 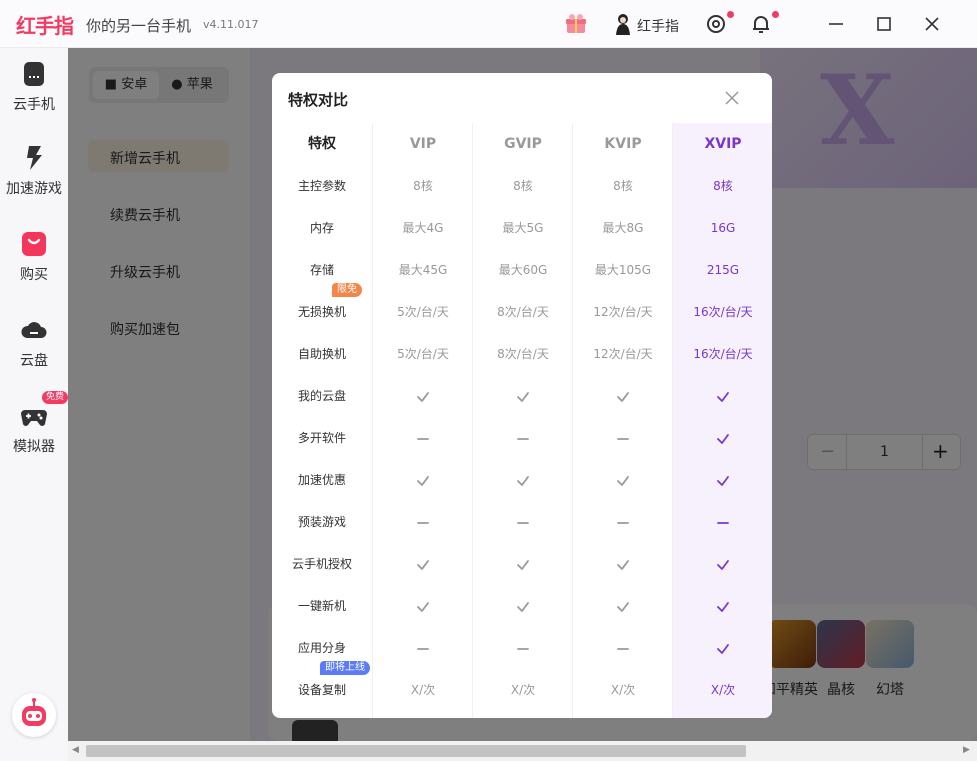 I want to click on row-label: 云手机授权, so click(x=321, y=564).